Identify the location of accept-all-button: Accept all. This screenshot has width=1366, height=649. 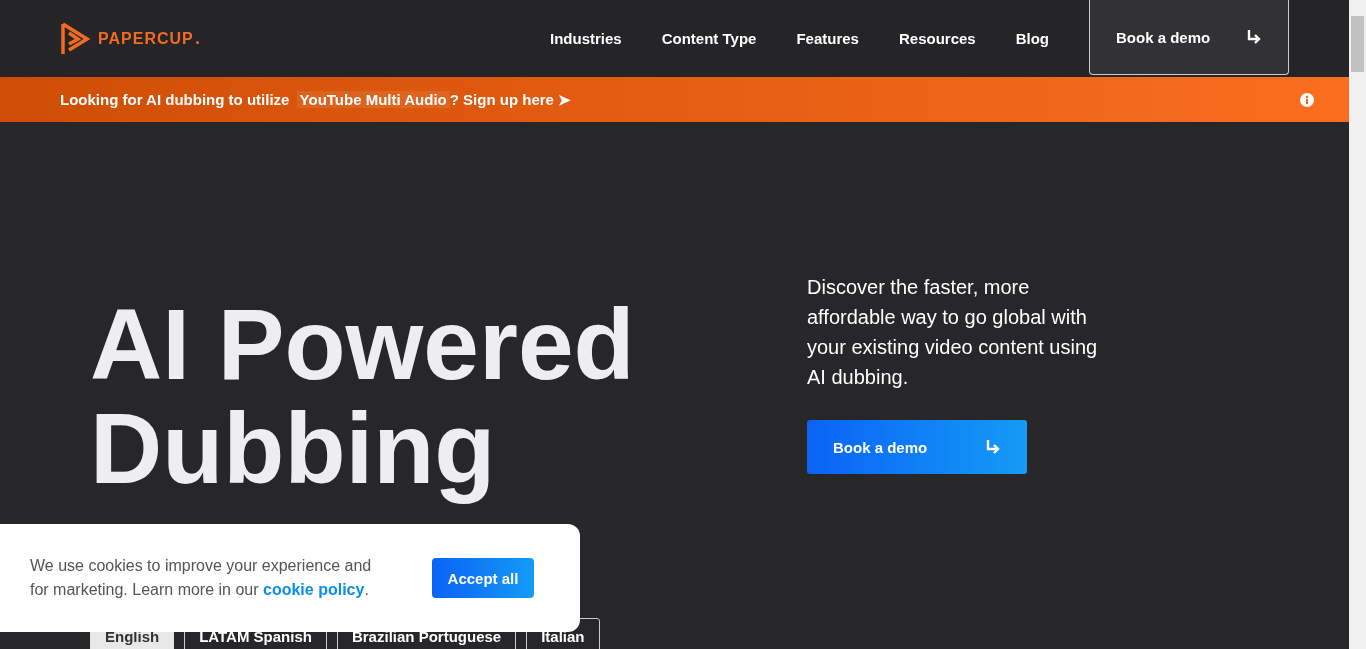
(483, 578).